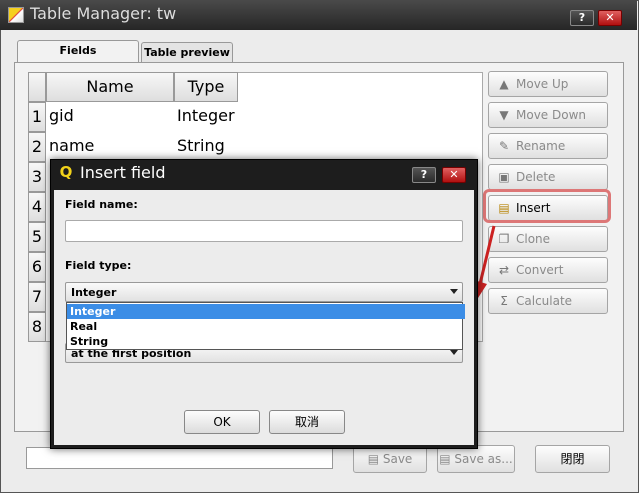 This screenshot has height=493, width=639. I want to click on delete-icon: ▣, so click(504, 177).